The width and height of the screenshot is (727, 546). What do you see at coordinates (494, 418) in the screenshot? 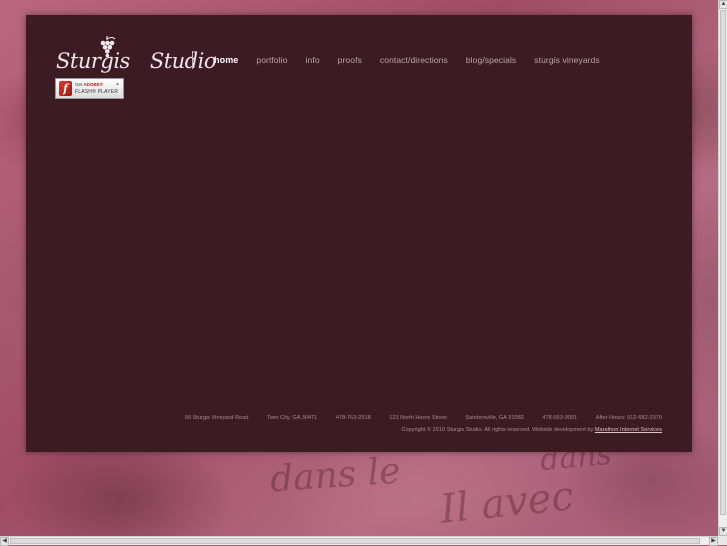
I see `footer-city-2: Sandersville, GA 31082` at bounding box center [494, 418].